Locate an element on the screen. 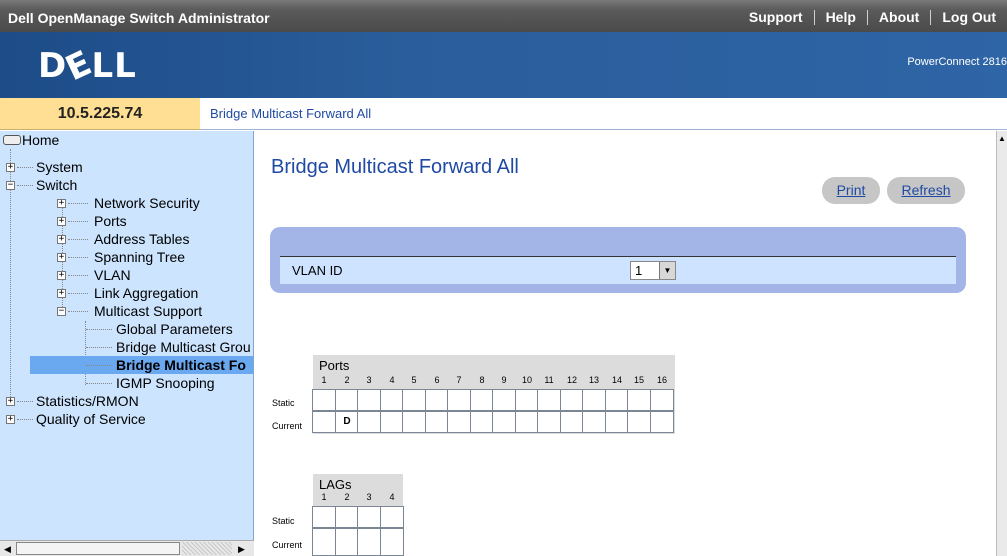 Image resolution: width=1007 pixels, height=556 pixels. port-current-cell: D is located at coordinates (347, 422).